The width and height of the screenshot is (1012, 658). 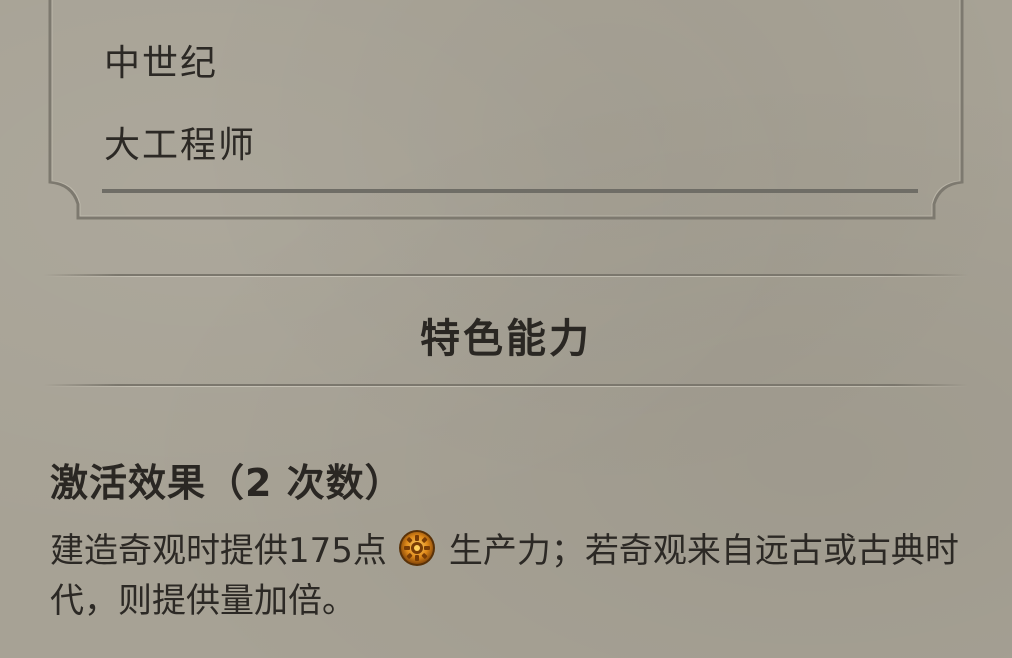 What do you see at coordinates (161, 63) in the screenshot?
I see `era-label: 中世纪` at bounding box center [161, 63].